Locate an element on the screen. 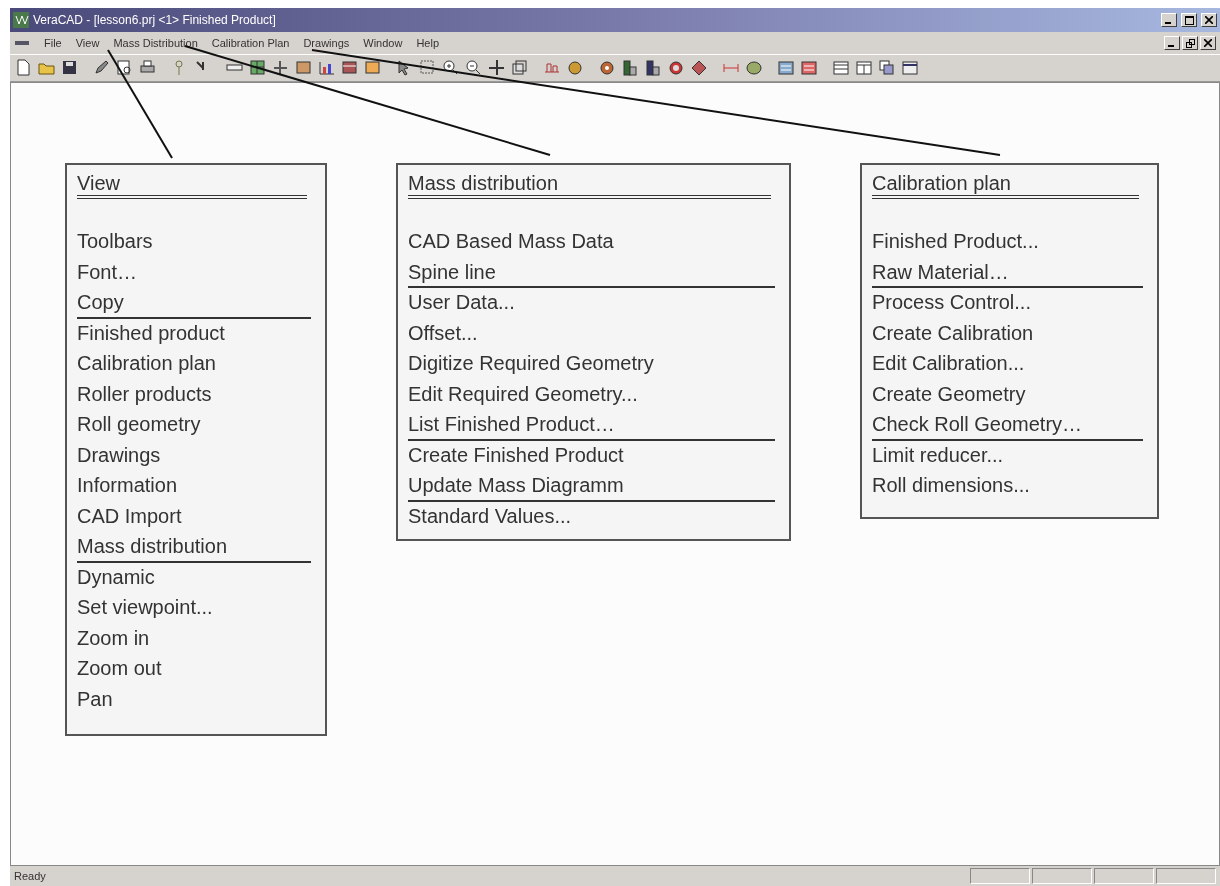 This screenshot has height=886, width=1220. menu-item: Copy is located at coordinates (194, 303).